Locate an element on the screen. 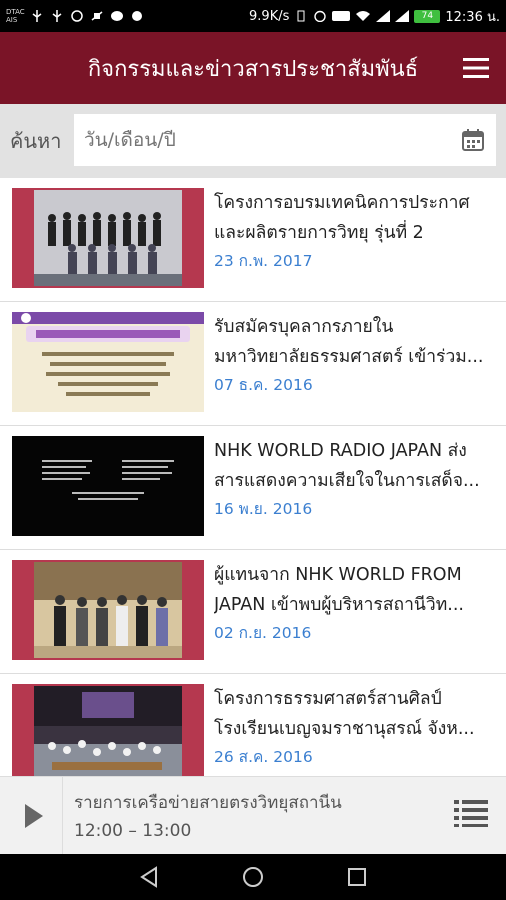  calendar-icon is located at coordinates (473, 140).